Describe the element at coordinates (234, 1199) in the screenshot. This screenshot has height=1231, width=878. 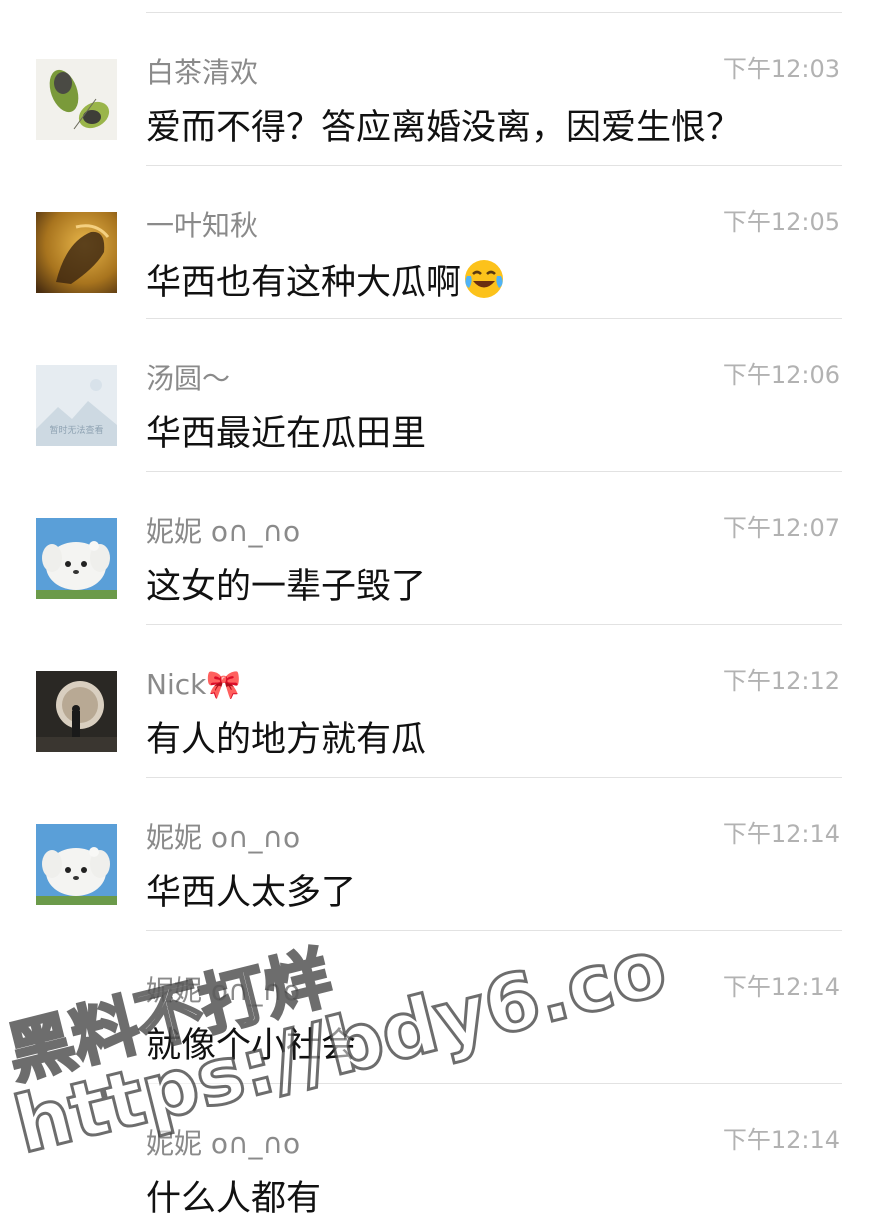
I see `message-text: 什么人都有` at that location.